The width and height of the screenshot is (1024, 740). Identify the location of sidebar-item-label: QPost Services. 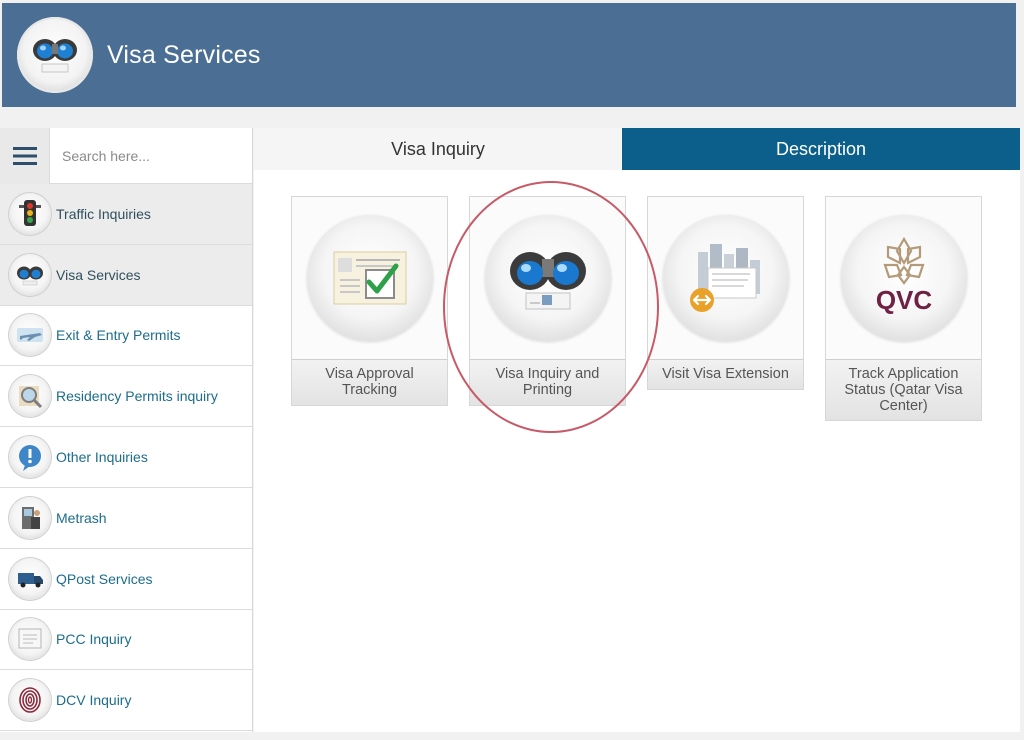
(104, 578).